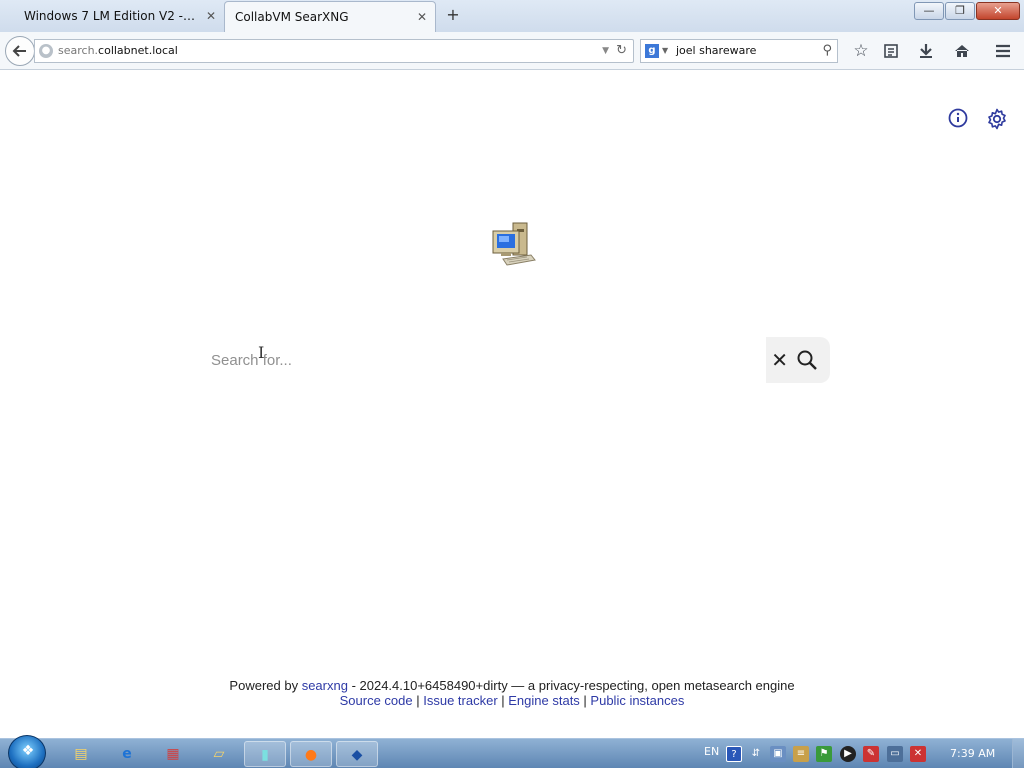 Image resolution: width=1024 pixels, height=768 pixels. What do you see at coordinates (895, 754) in the screenshot?
I see `network-icon: ▭` at bounding box center [895, 754].